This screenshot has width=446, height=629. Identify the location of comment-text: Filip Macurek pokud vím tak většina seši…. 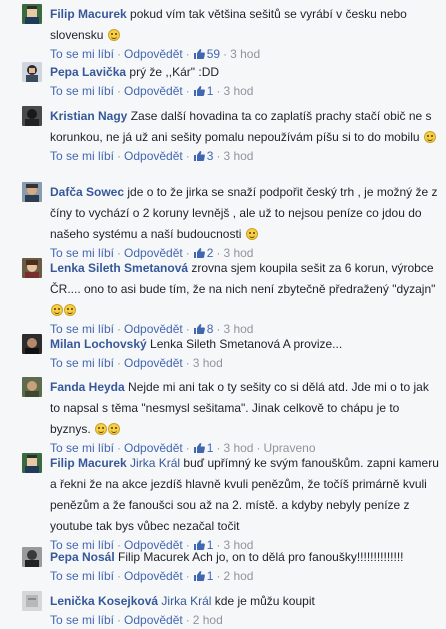
(246, 25).